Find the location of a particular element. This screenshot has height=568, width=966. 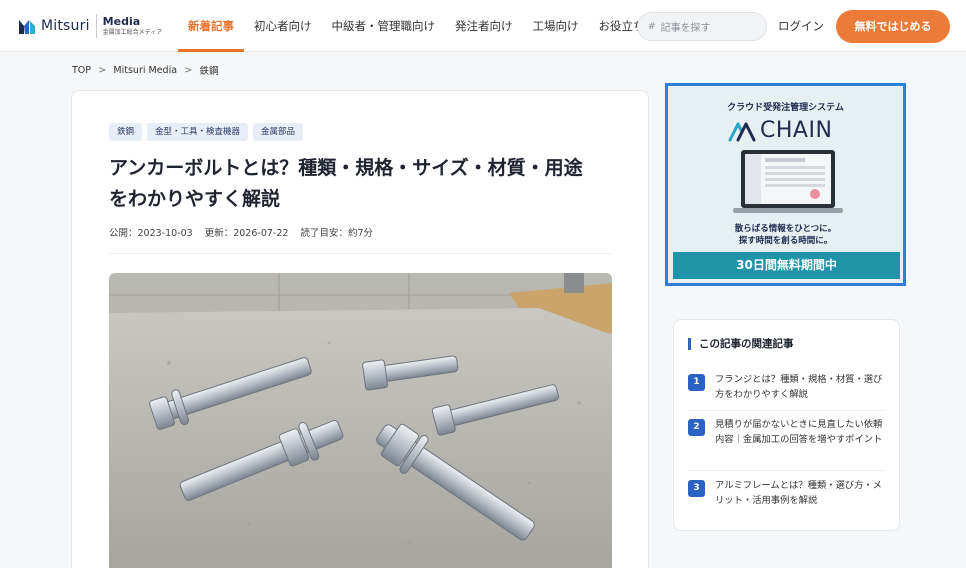

logo-wordmark: Mitsuri is located at coordinates (65, 26).